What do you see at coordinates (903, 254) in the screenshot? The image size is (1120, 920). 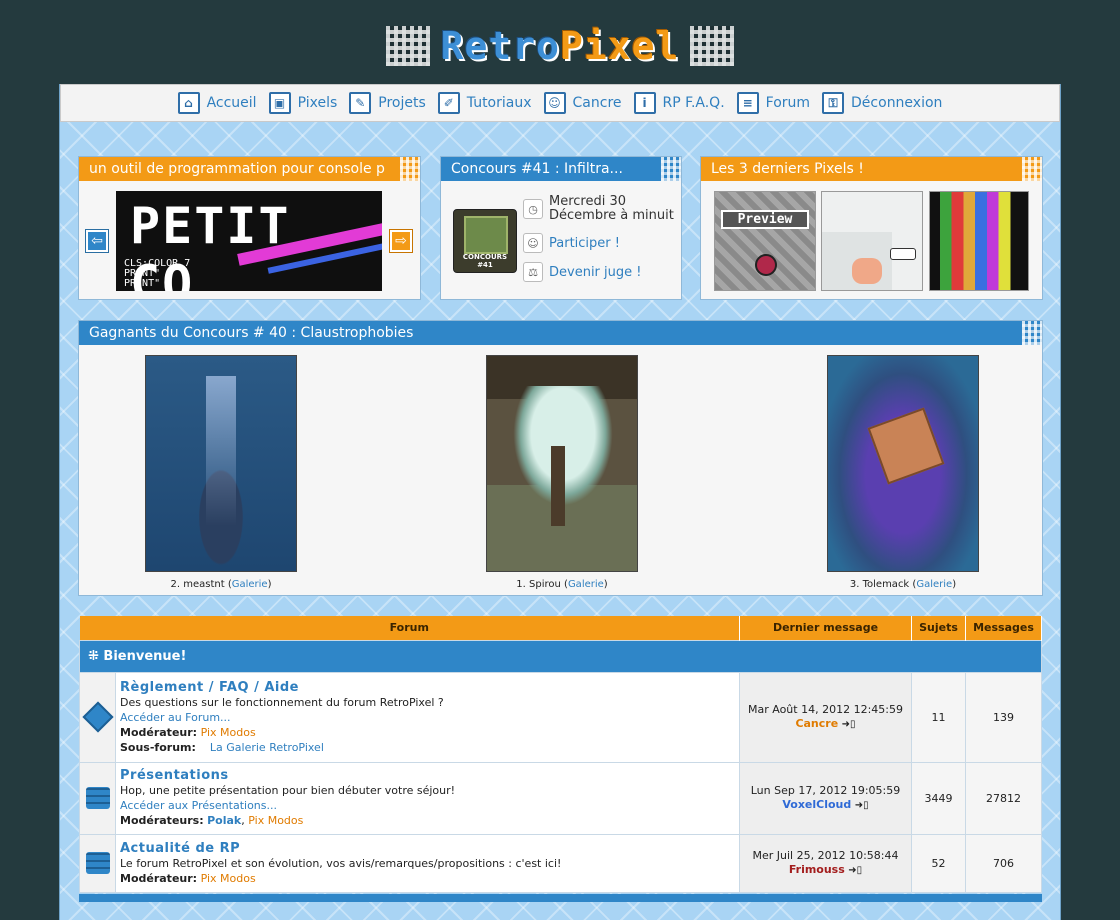 I see `speech-bubble-icon` at bounding box center [903, 254].